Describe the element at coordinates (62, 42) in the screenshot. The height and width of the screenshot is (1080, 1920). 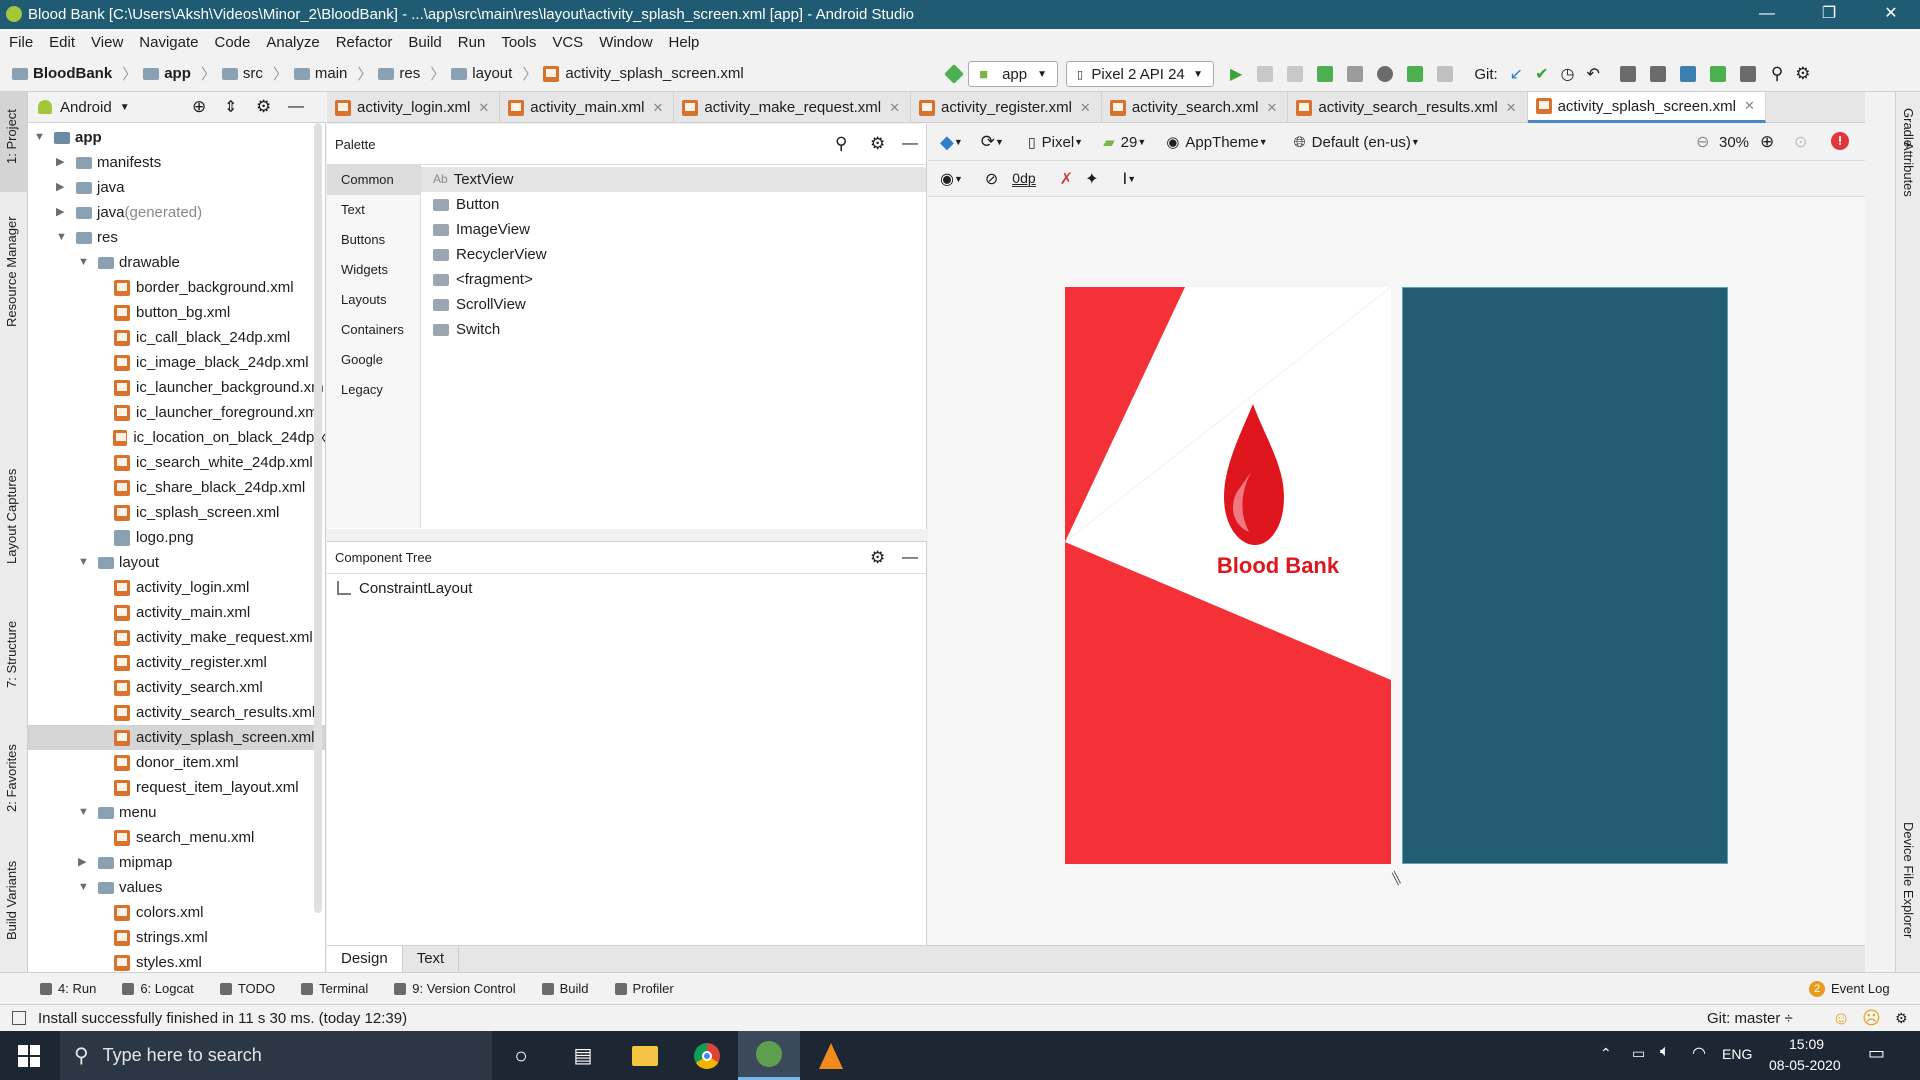
I see `menu-edit: Edit` at that location.